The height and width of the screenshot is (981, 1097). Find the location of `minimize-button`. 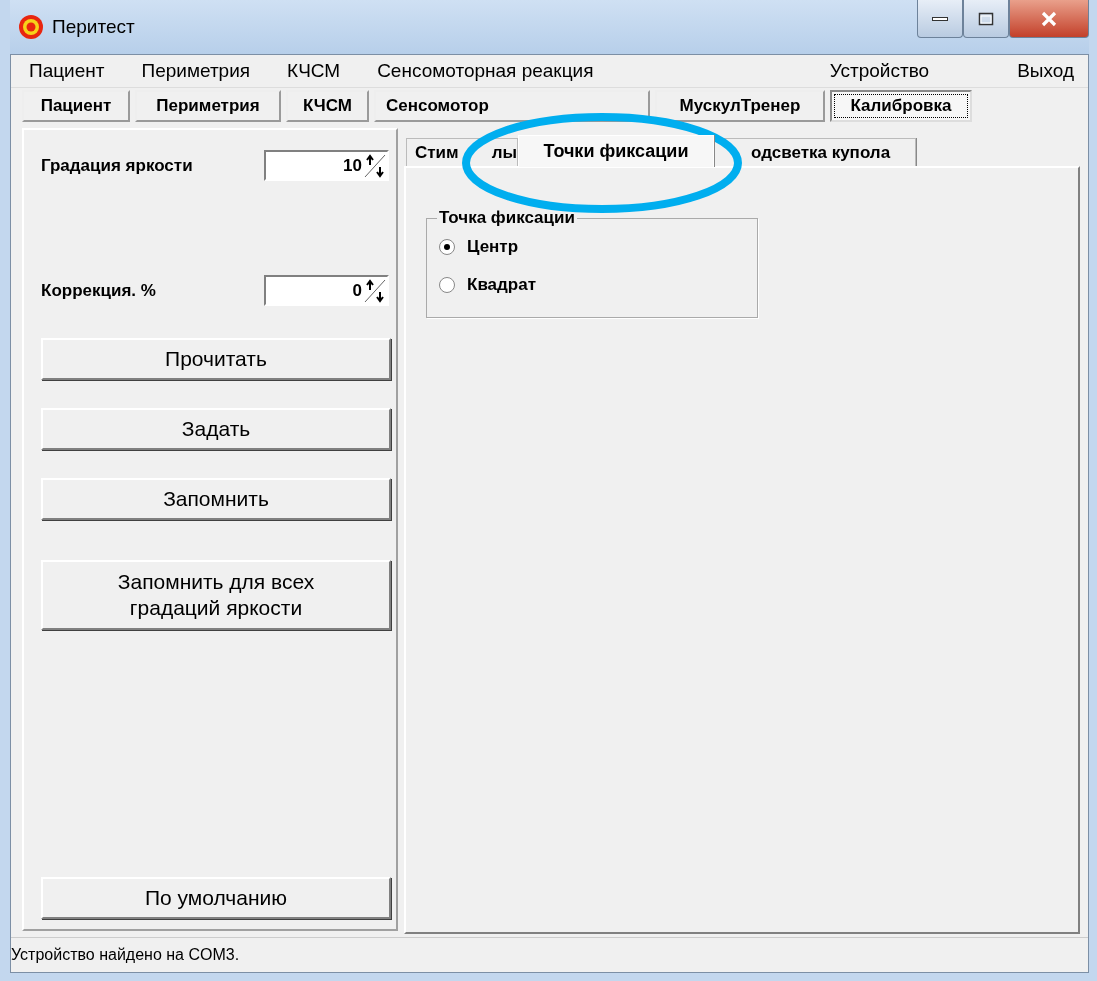

minimize-button is located at coordinates (940, 19).